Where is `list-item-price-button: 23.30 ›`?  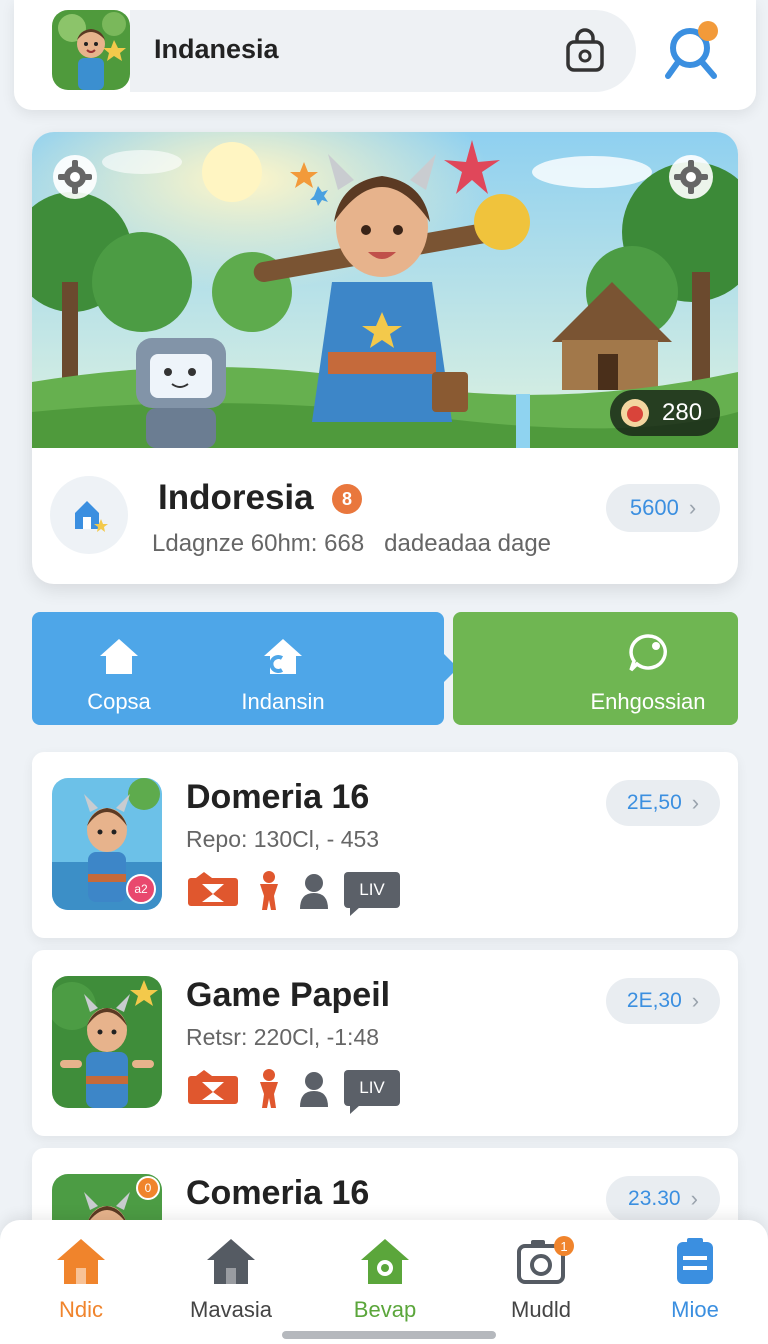
list-item-price-button: 23.30 › is located at coordinates (663, 1199).